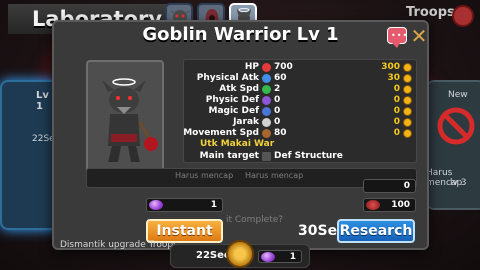 This screenshot has height=270, width=480. What do you see at coordinates (30, 155) in the screenshot?
I see `background-research-card: Lv 1 22Sec` at bounding box center [30, 155].